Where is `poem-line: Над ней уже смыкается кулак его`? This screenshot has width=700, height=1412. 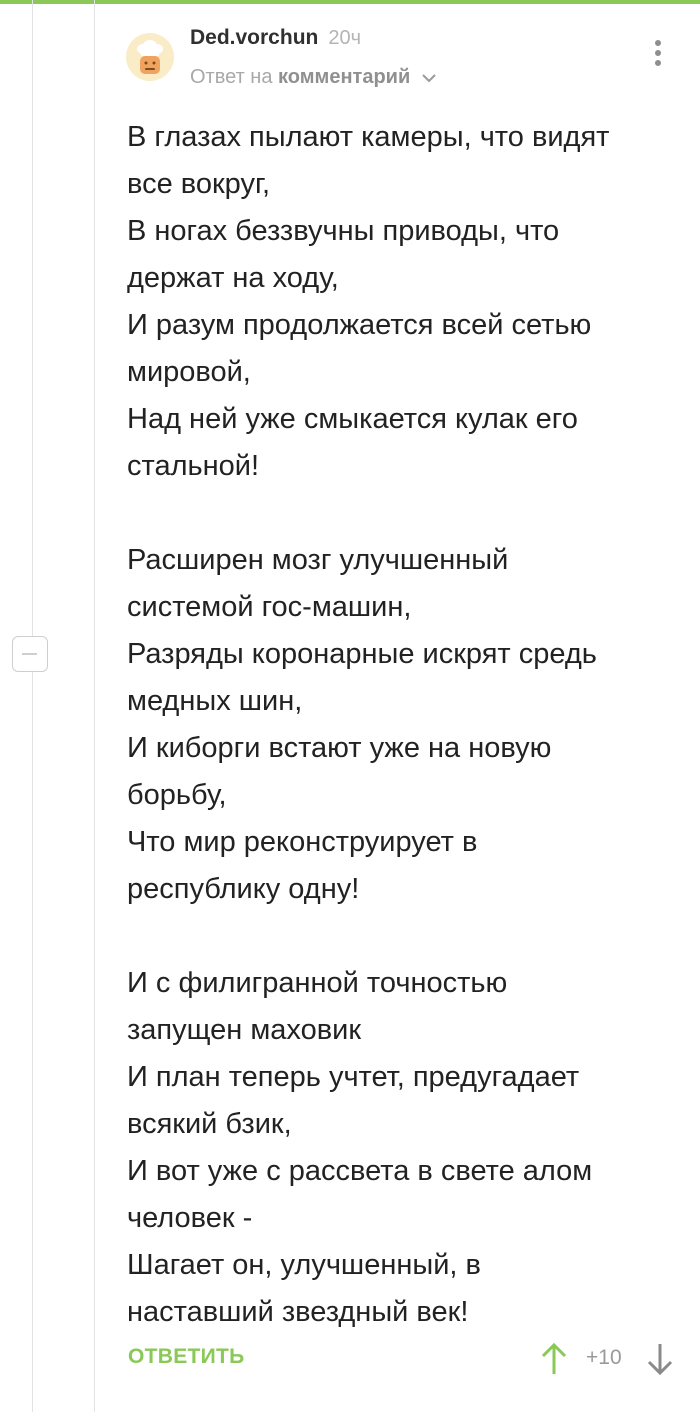
poem-line: Над ней уже смыкается кулак его is located at coordinates (352, 419).